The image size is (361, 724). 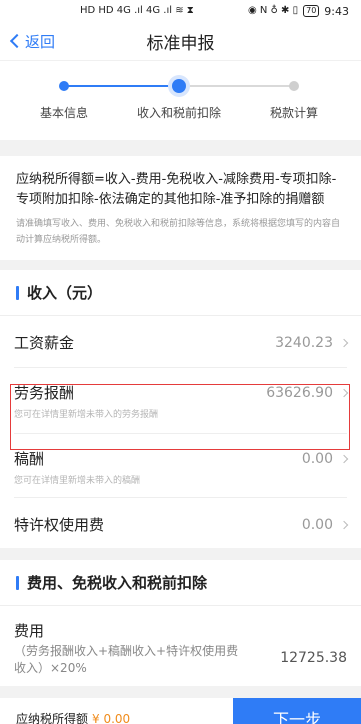 What do you see at coordinates (77, 481) in the screenshot?
I see `royalty-hint: 您可在详情里新增未带入的稿酬` at bounding box center [77, 481].